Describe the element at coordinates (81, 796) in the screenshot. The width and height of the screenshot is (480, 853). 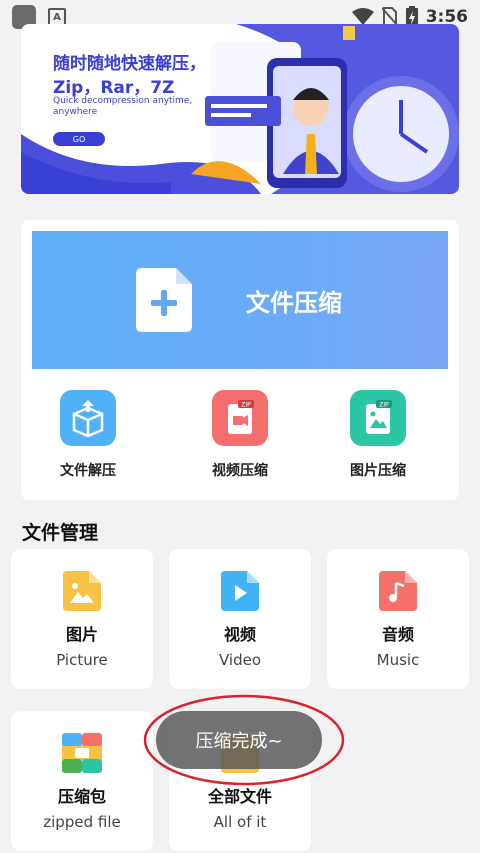
I see `tile-zipped-file-cn: 压缩包` at that location.